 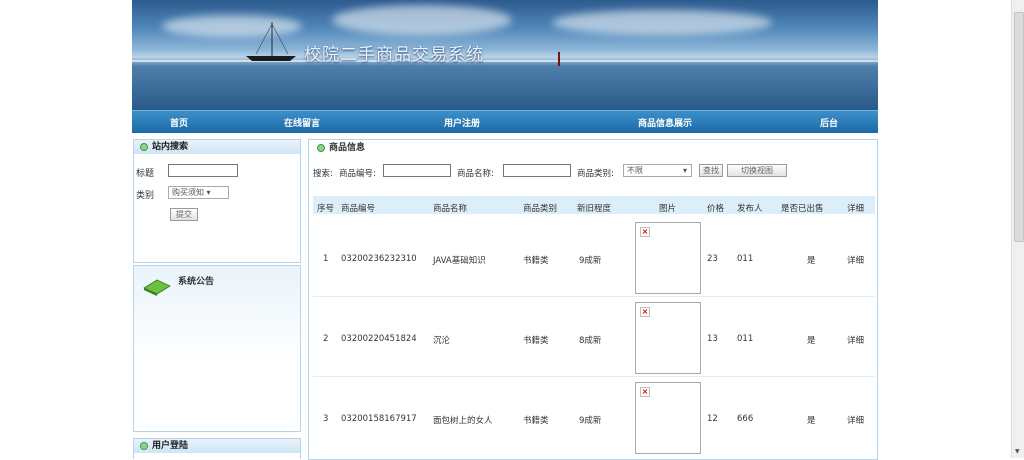 I want to click on type-select: 不限 ▾, so click(x=657, y=170).